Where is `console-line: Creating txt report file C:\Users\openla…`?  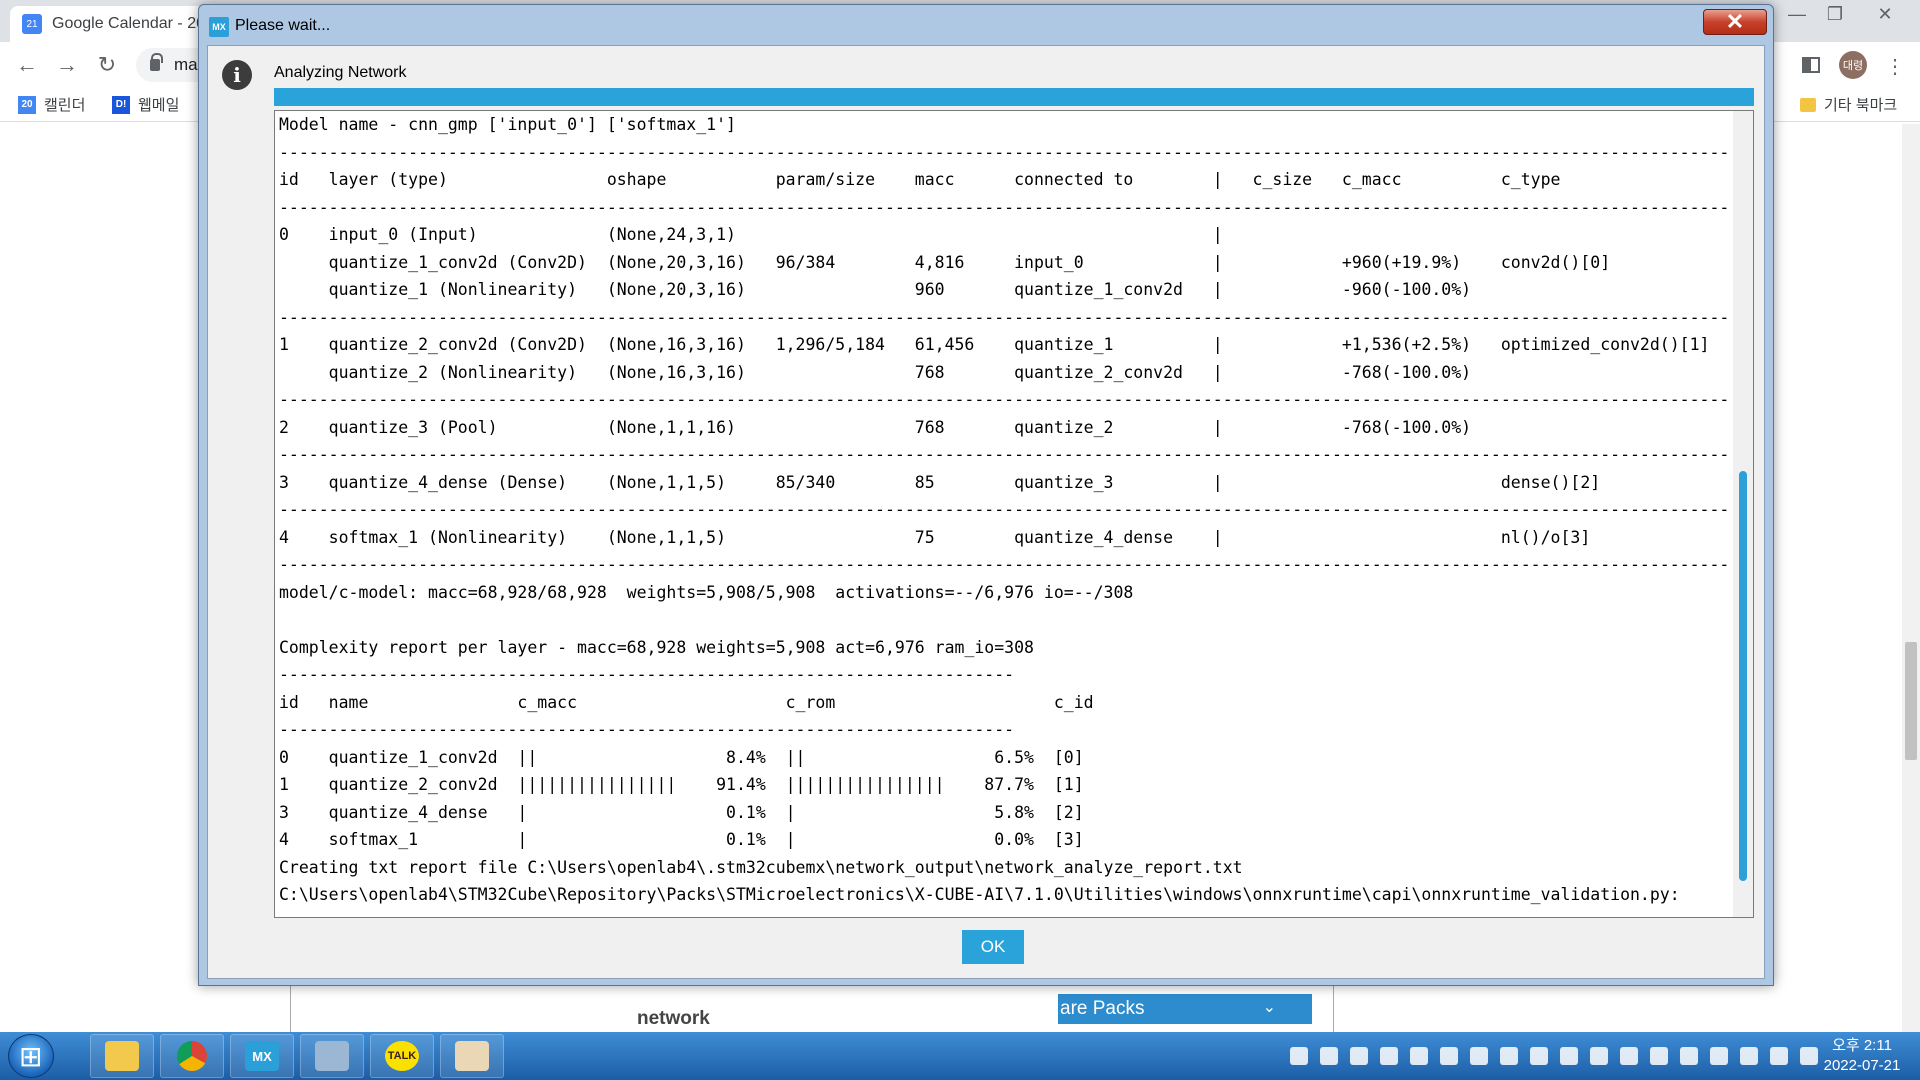 console-line: Creating txt report file C:\Users\openla… is located at coordinates (761, 867).